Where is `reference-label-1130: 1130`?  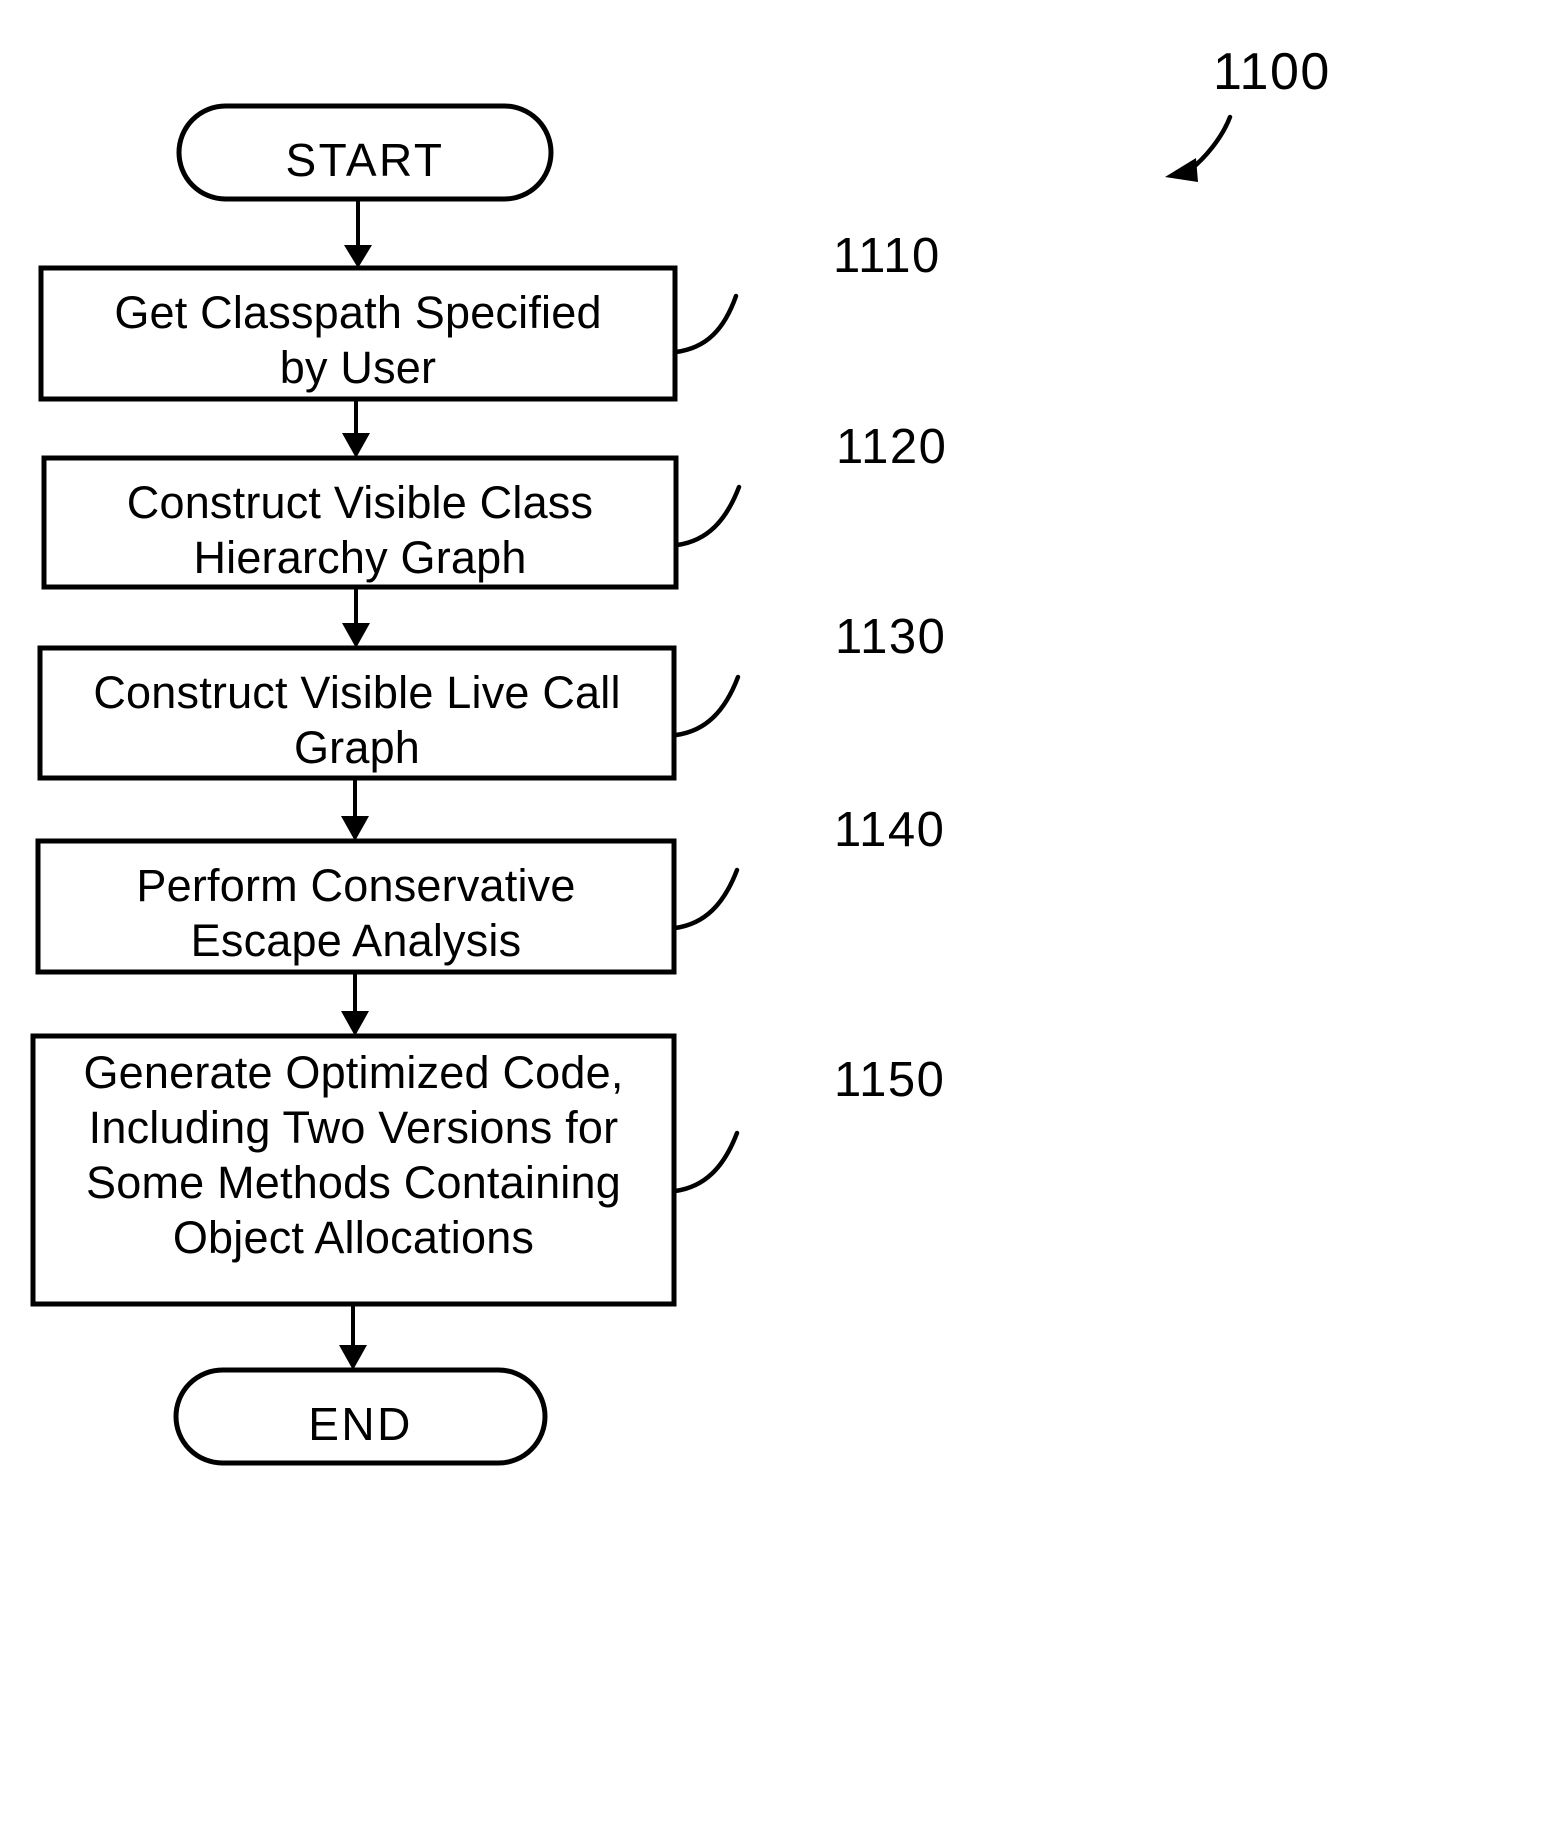 reference-label-1130: 1130 is located at coordinates (891, 637).